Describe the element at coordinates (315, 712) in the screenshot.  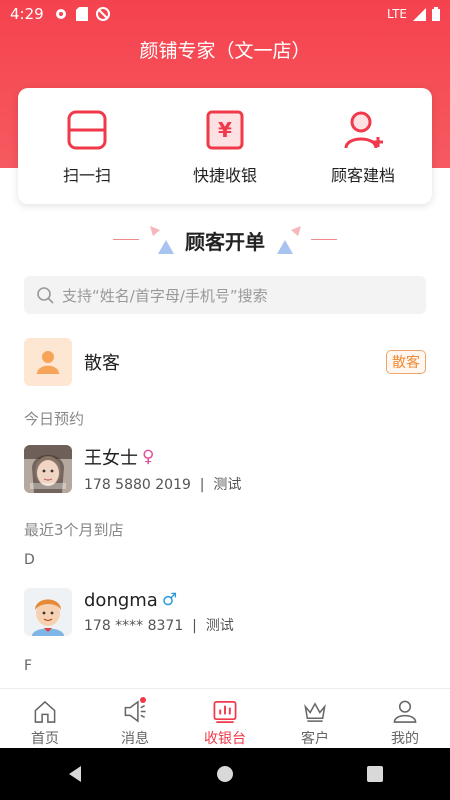
I see `crown-icon` at that location.